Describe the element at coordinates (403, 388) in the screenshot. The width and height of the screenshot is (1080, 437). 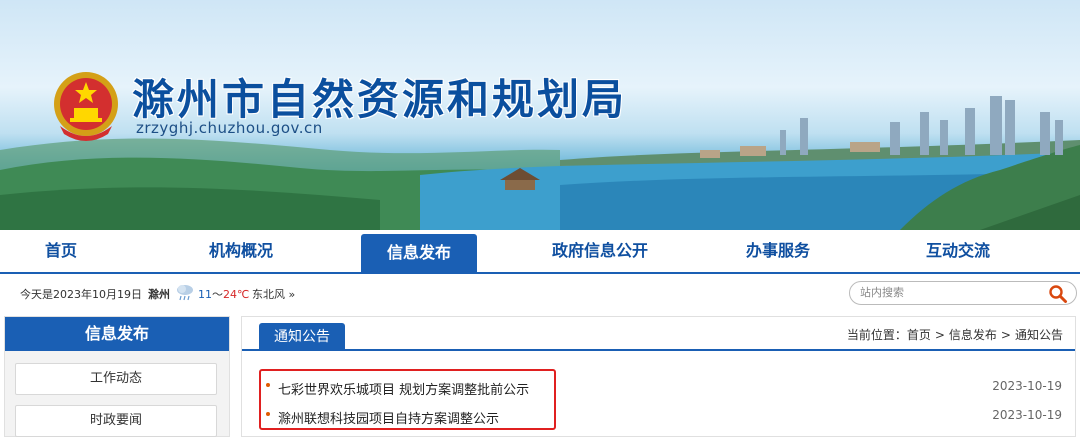
I see `notice-title-link: 七彩世界欢乐城项目 规划方案调整批前公示` at that location.